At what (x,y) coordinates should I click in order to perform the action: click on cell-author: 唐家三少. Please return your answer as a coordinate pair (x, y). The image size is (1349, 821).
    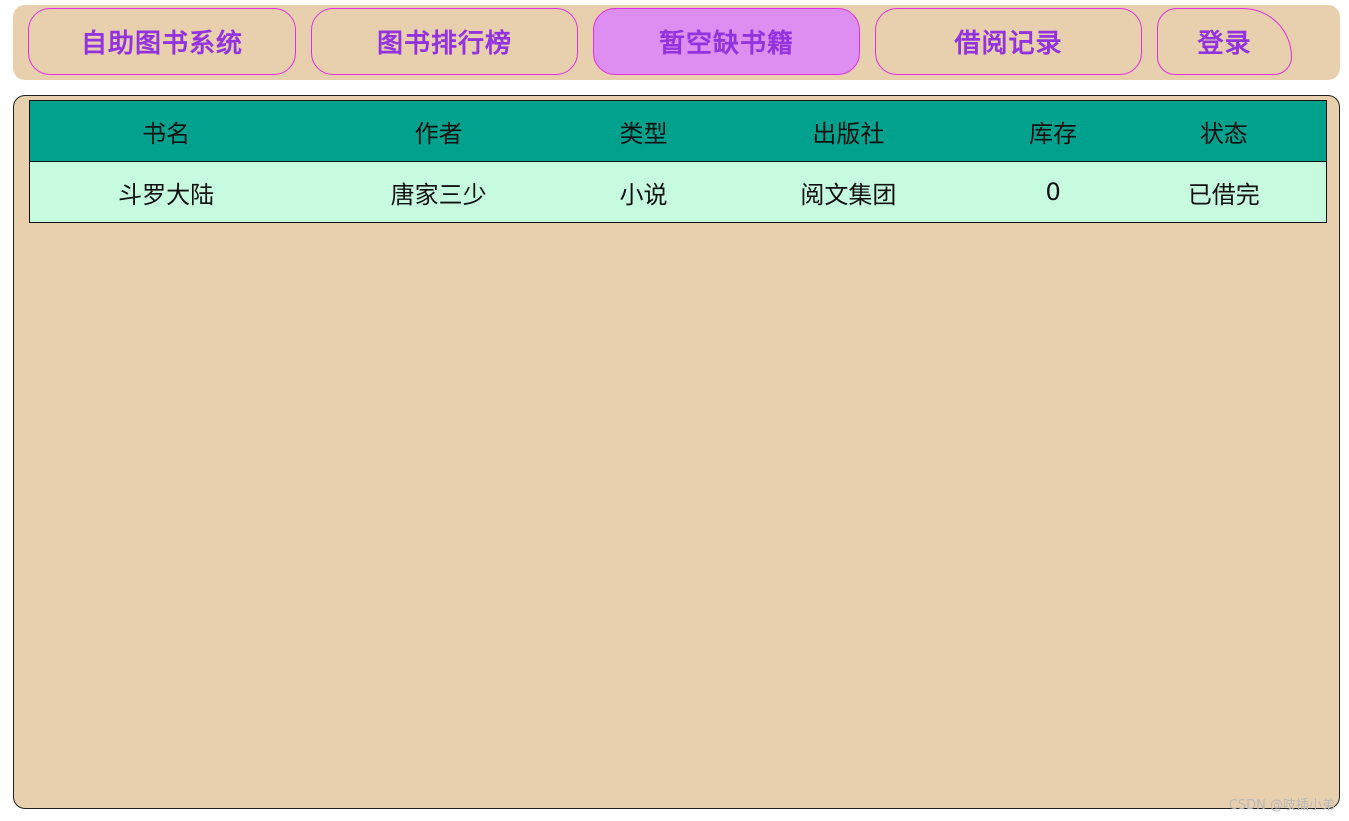
    Looking at the image, I should click on (439, 192).